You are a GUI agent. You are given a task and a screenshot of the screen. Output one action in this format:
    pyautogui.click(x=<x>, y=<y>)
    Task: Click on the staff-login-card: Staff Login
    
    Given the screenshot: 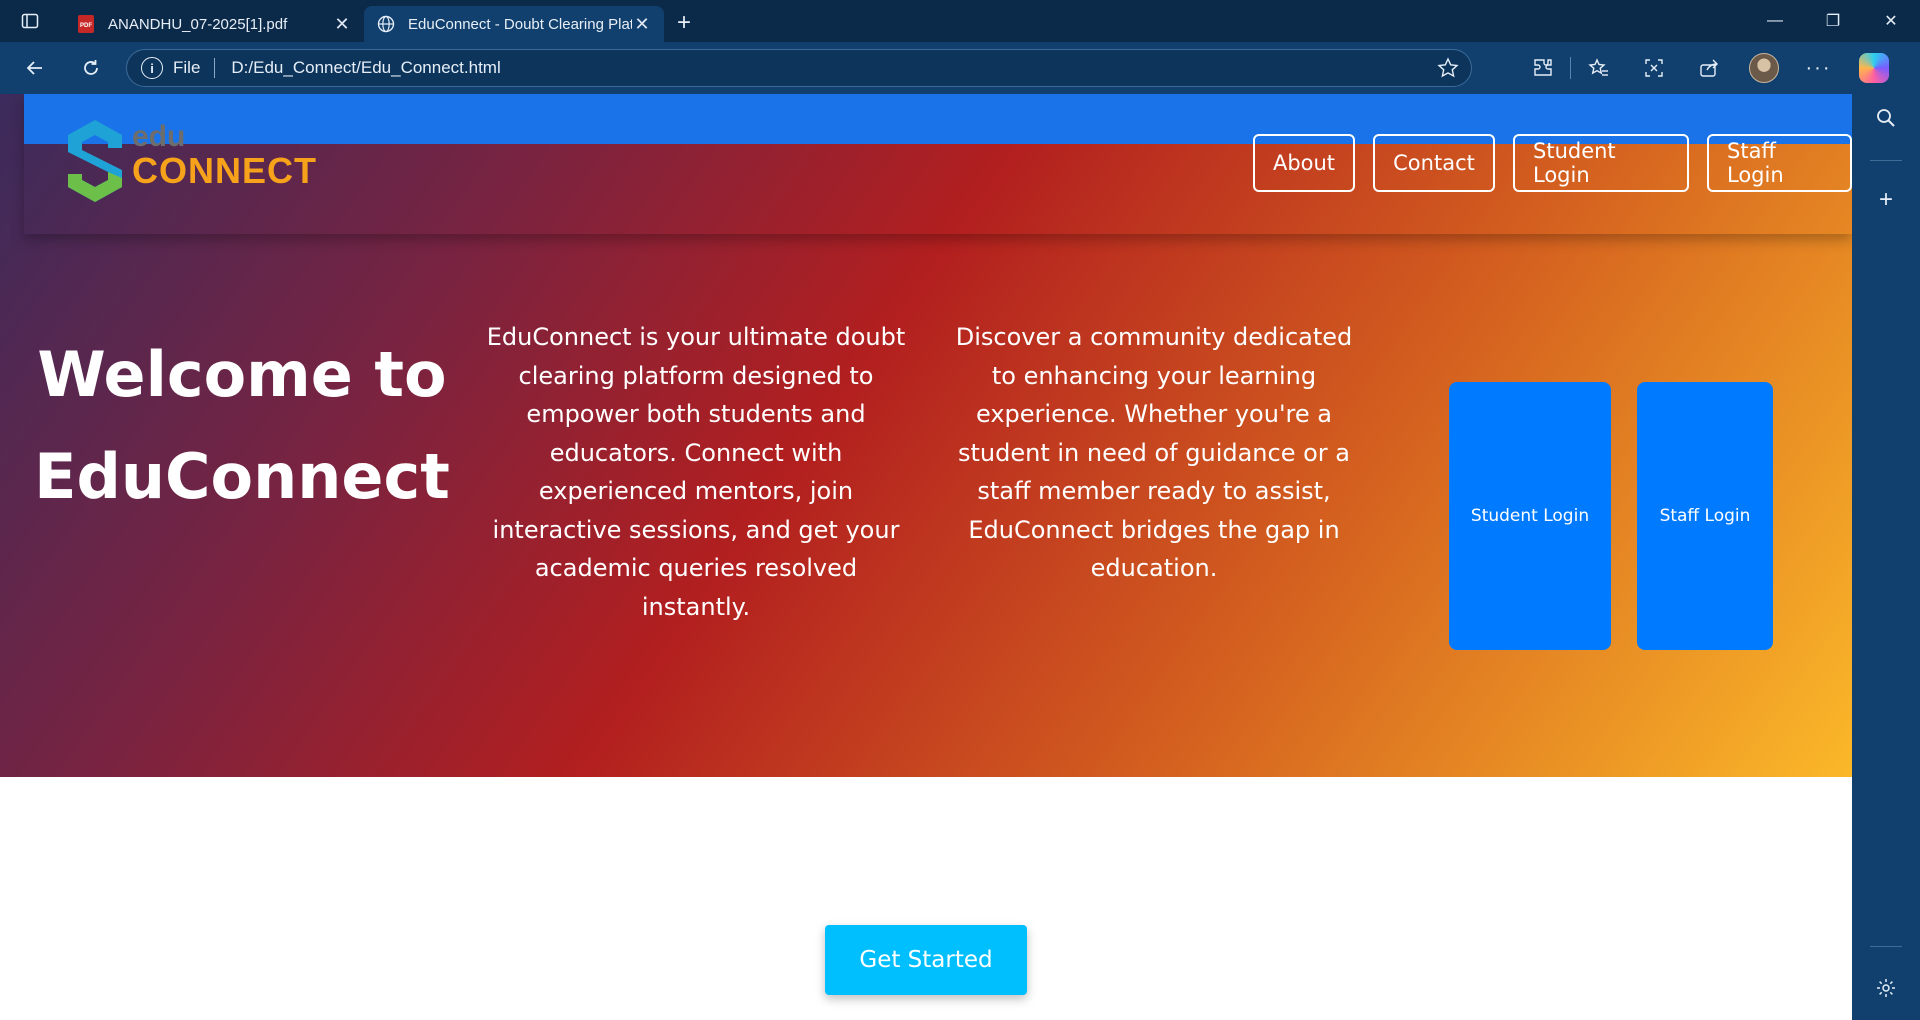 What is the action you would take?
    pyautogui.click(x=1705, y=516)
    